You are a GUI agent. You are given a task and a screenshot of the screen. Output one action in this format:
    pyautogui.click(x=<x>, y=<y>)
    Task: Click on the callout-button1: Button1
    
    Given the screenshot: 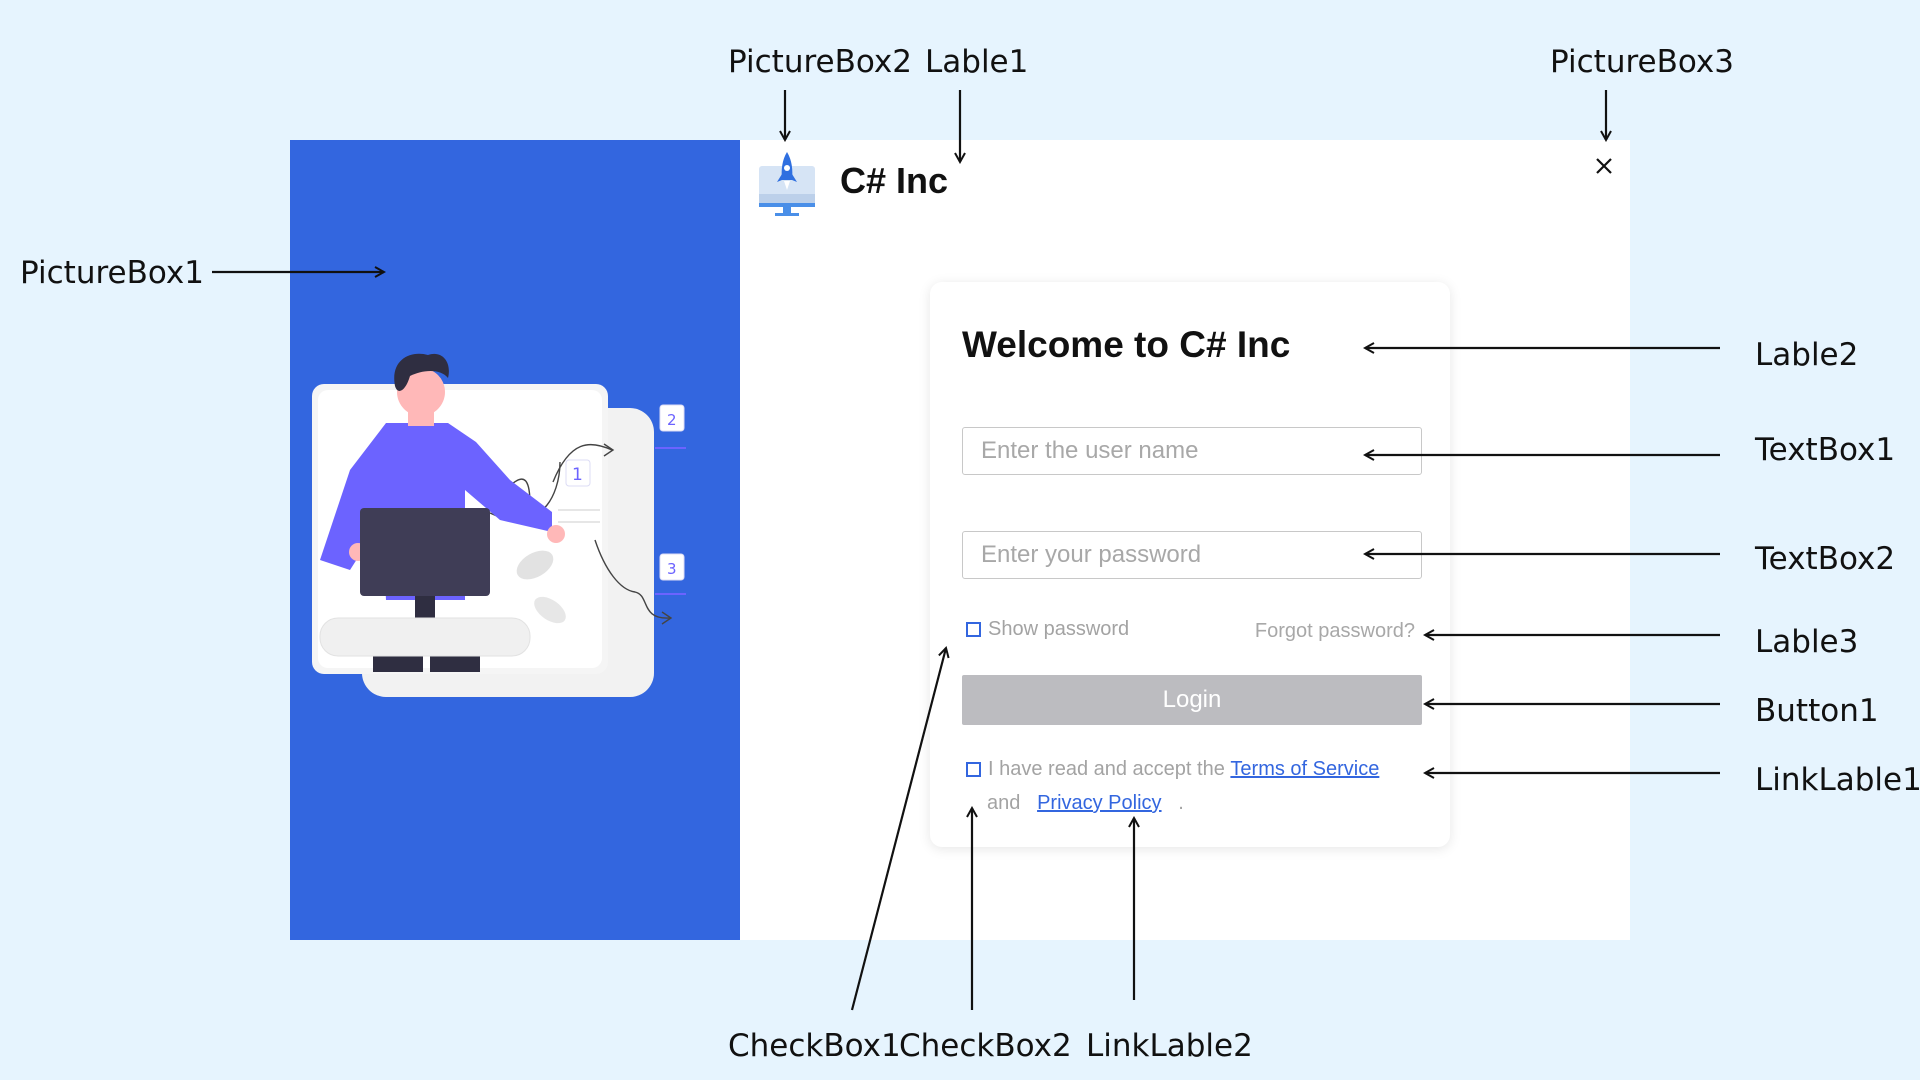 What is the action you would take?
    pyautogui.click(x=1817, y=711)
    